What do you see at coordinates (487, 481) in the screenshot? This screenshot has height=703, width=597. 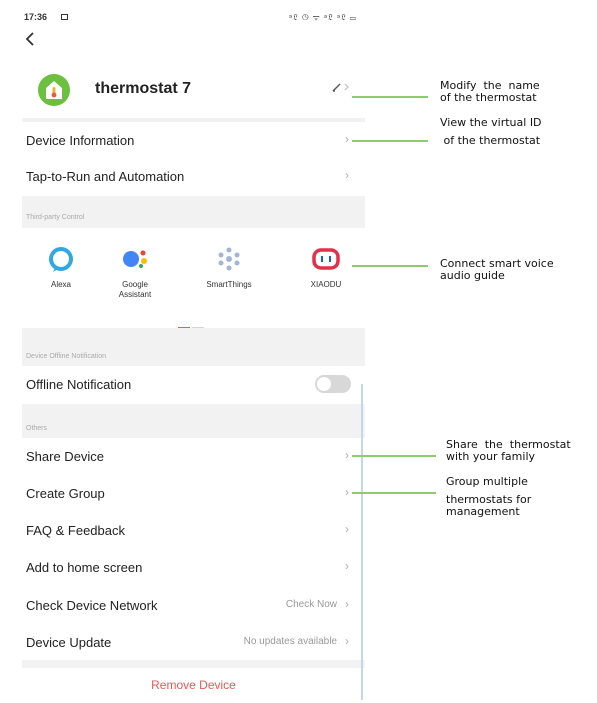 I see `callout-text-line: Group multiple` at bounding box center [487, 481].